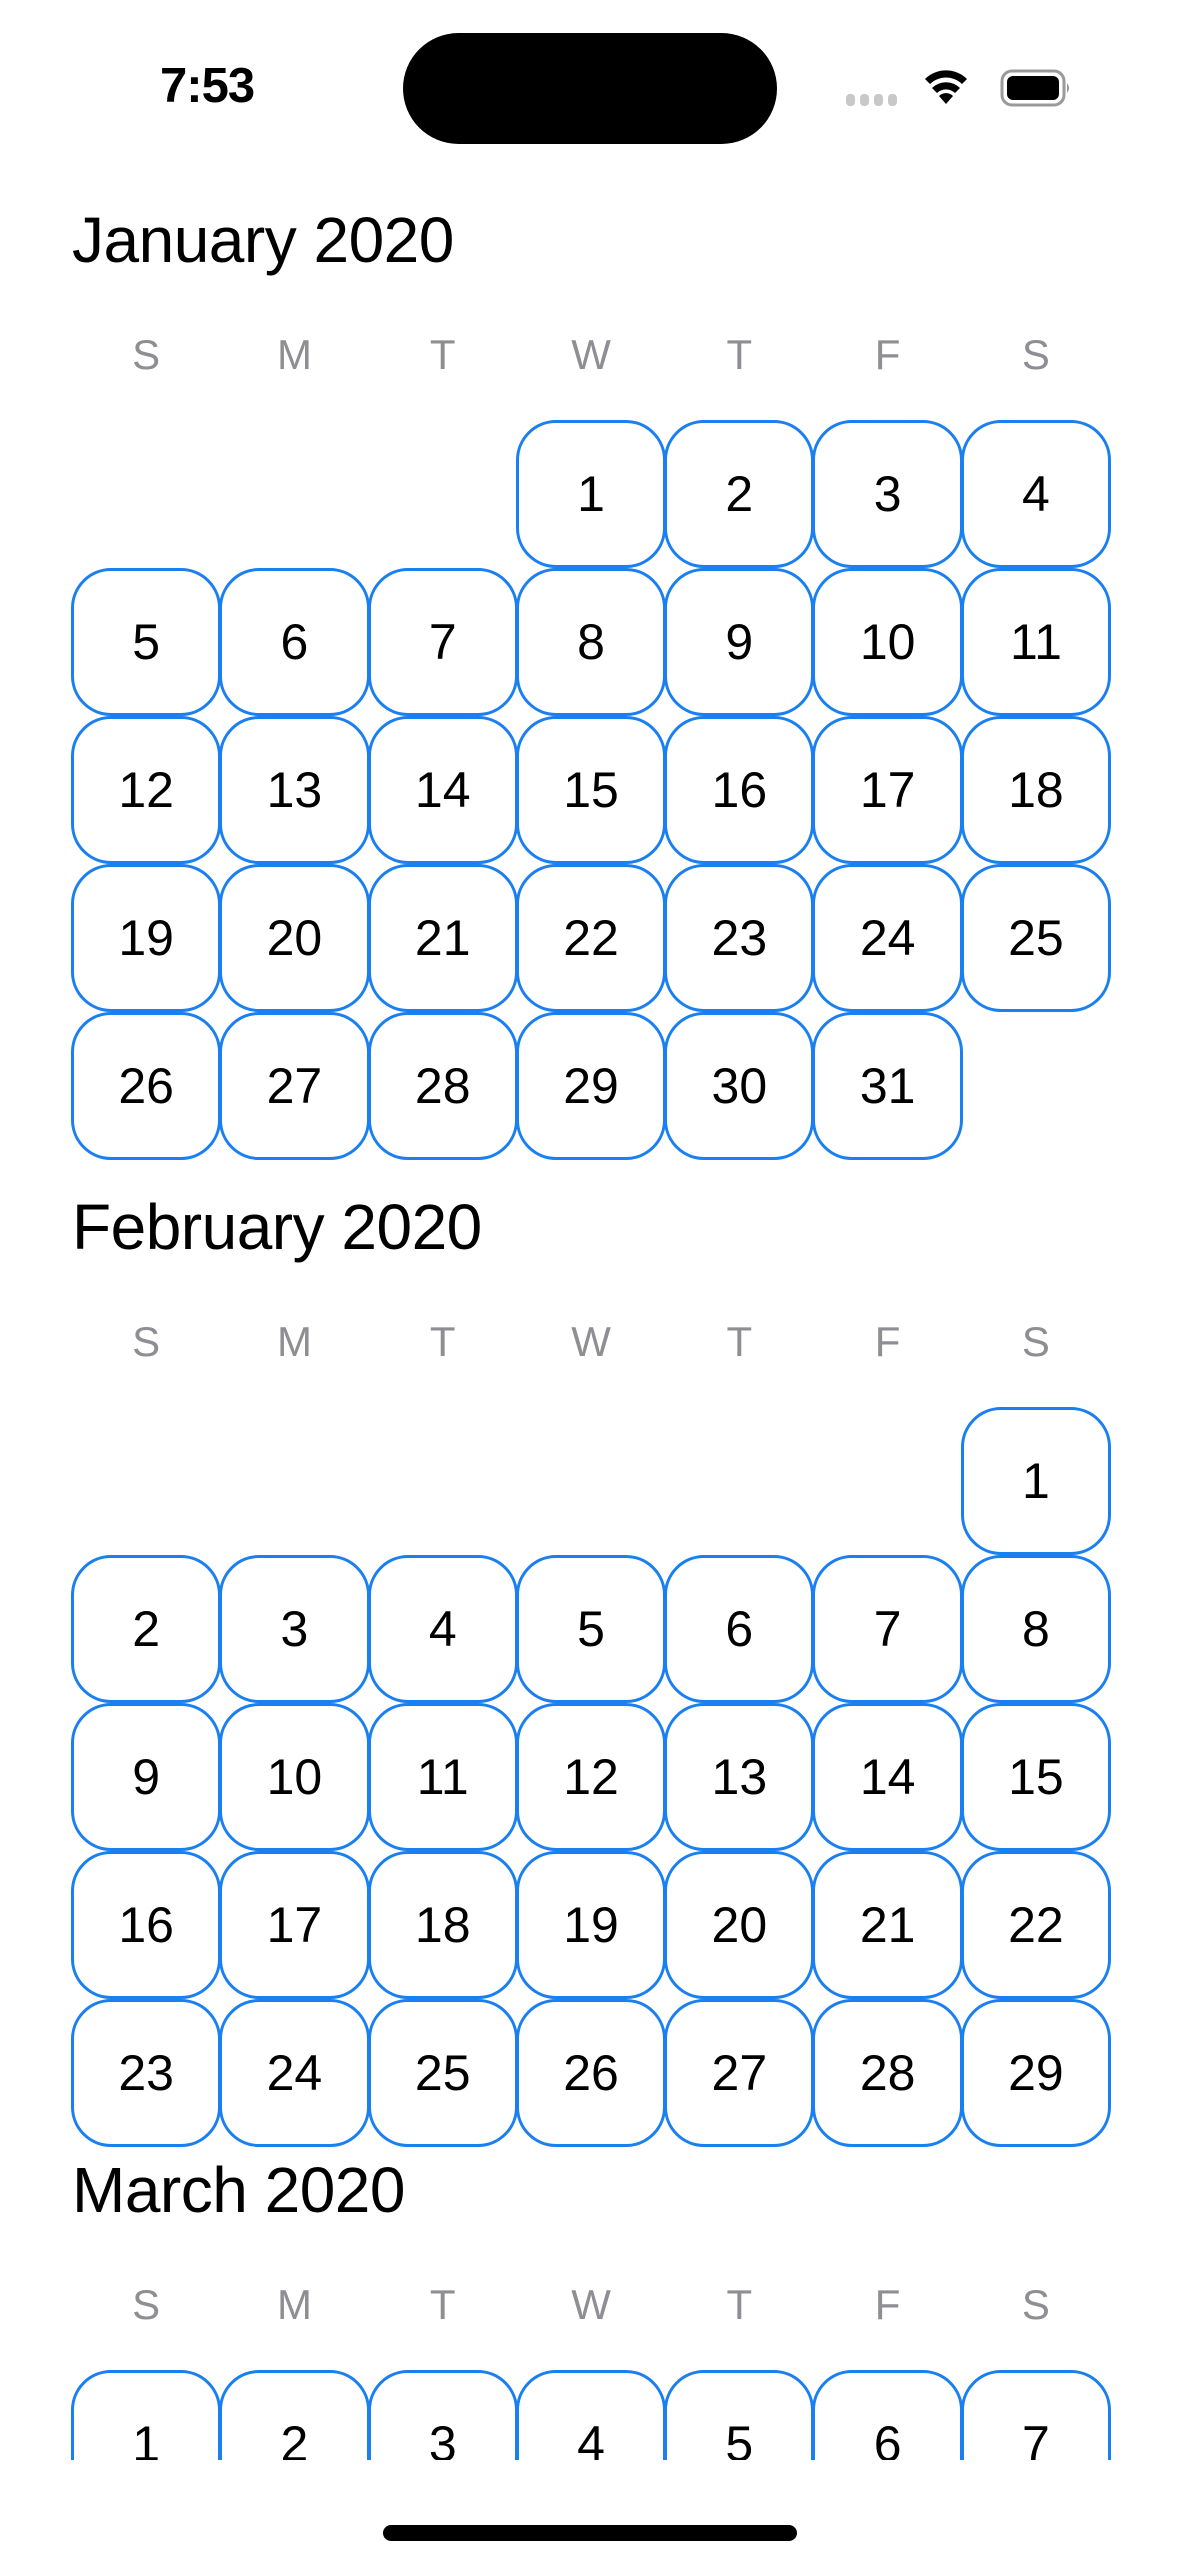  I want to click on wifi-icon, so click(946, 87).